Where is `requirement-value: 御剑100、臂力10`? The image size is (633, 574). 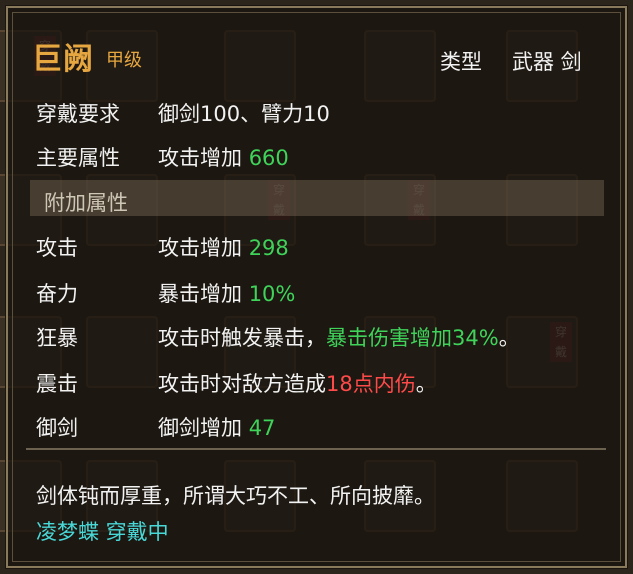 requirement-value: 御剑100、臂力10 is located at coordinates (244, 114).